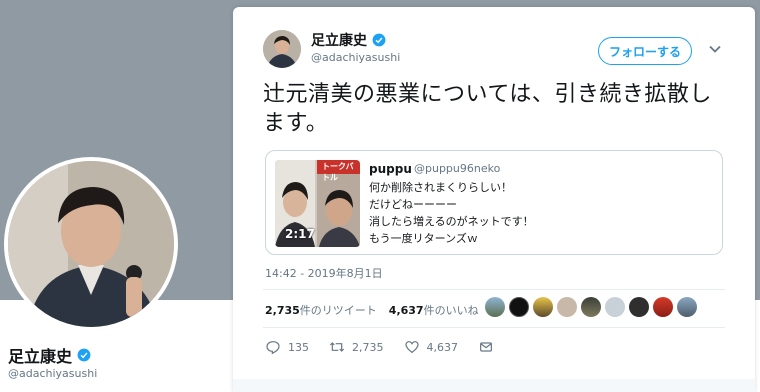 The height and width of the screenshot is (392, 760). What do you see at coordinates (287, 347) in the screenshot?
I see `reply-button: 135` at bounding box center [287, 347].